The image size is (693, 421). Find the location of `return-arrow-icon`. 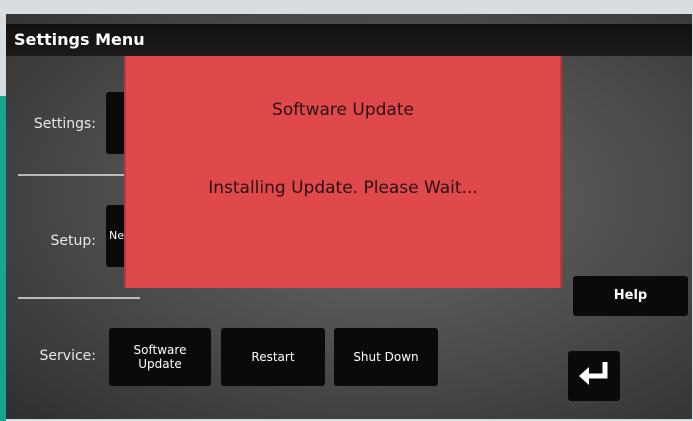

return-arrow-icon is located at coordinates (594, 376).